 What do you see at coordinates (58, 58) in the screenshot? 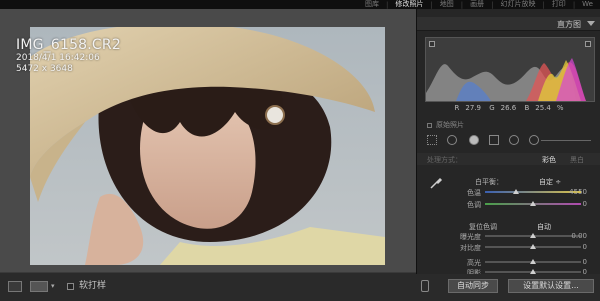
I see `photo-datetime: 2018/4/1 16:42:06` at bounding box center [58, 58].